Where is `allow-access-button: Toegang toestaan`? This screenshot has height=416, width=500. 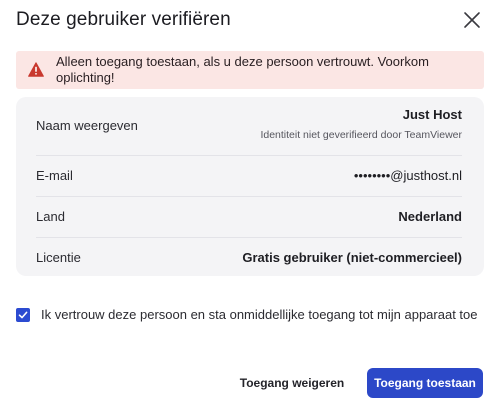
allow-access-button: Toegang toestaan is located at coordinates (425, 383).